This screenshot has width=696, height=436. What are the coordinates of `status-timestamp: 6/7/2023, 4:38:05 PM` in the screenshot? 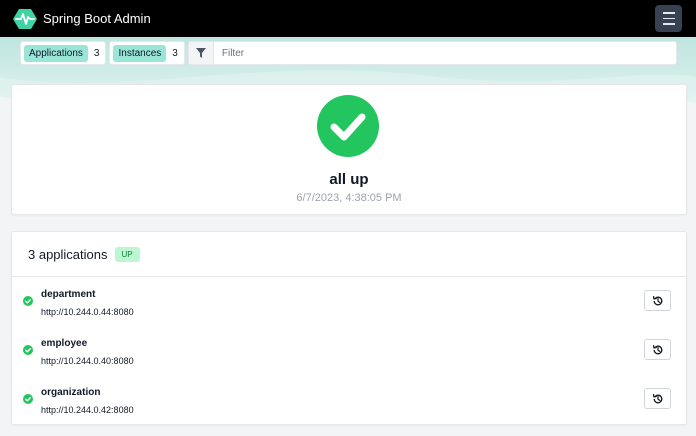 It's located at (349, 198).